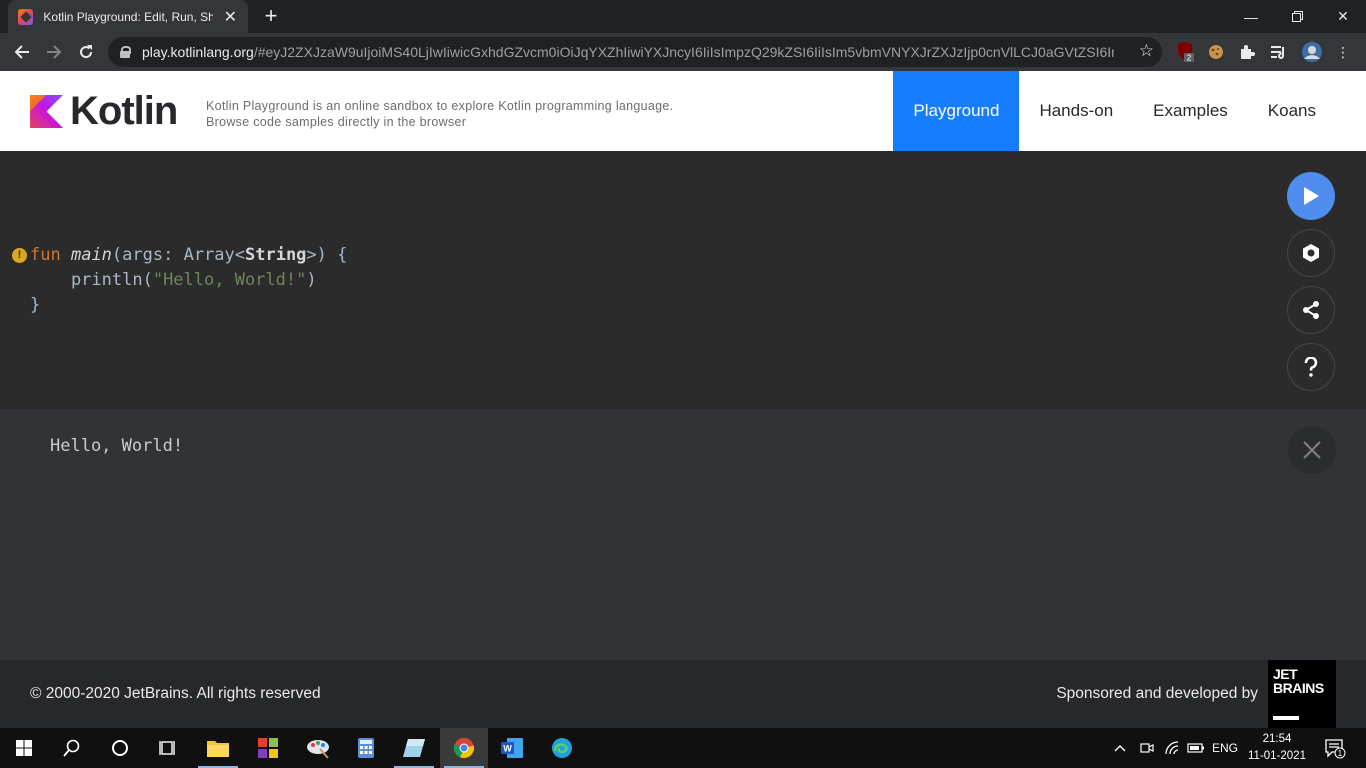 This screenshot has width=1366, height=768. What do you see at coordinates (35, 305) in the screenshot?
I see `code-line: }` at bounding box center [35, 305].